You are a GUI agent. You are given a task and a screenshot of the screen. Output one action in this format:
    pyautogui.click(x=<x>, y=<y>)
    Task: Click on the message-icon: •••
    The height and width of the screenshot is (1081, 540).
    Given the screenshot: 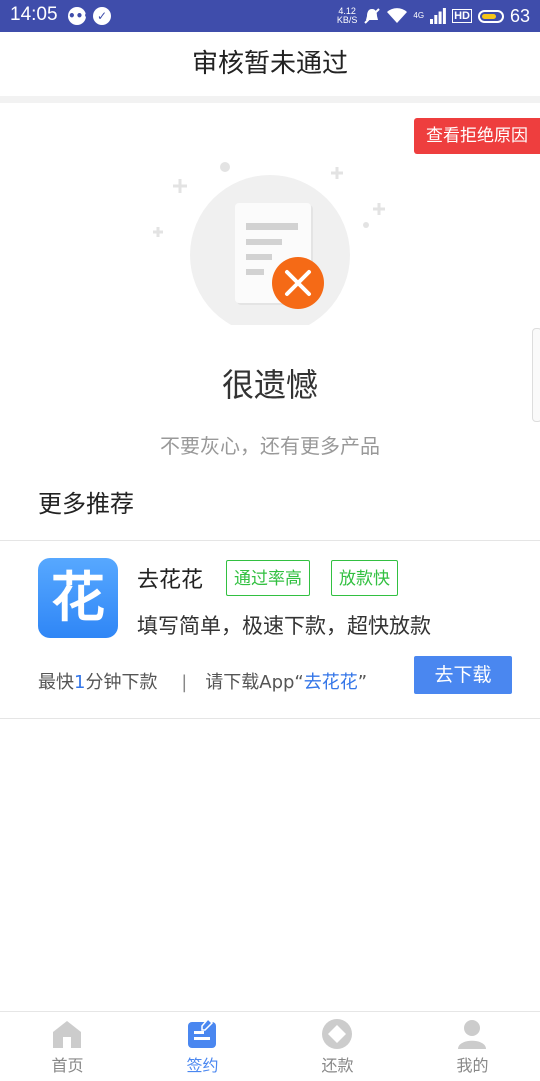 What is the action you would take?
    pyautogui.click(x=80, y=16)
    